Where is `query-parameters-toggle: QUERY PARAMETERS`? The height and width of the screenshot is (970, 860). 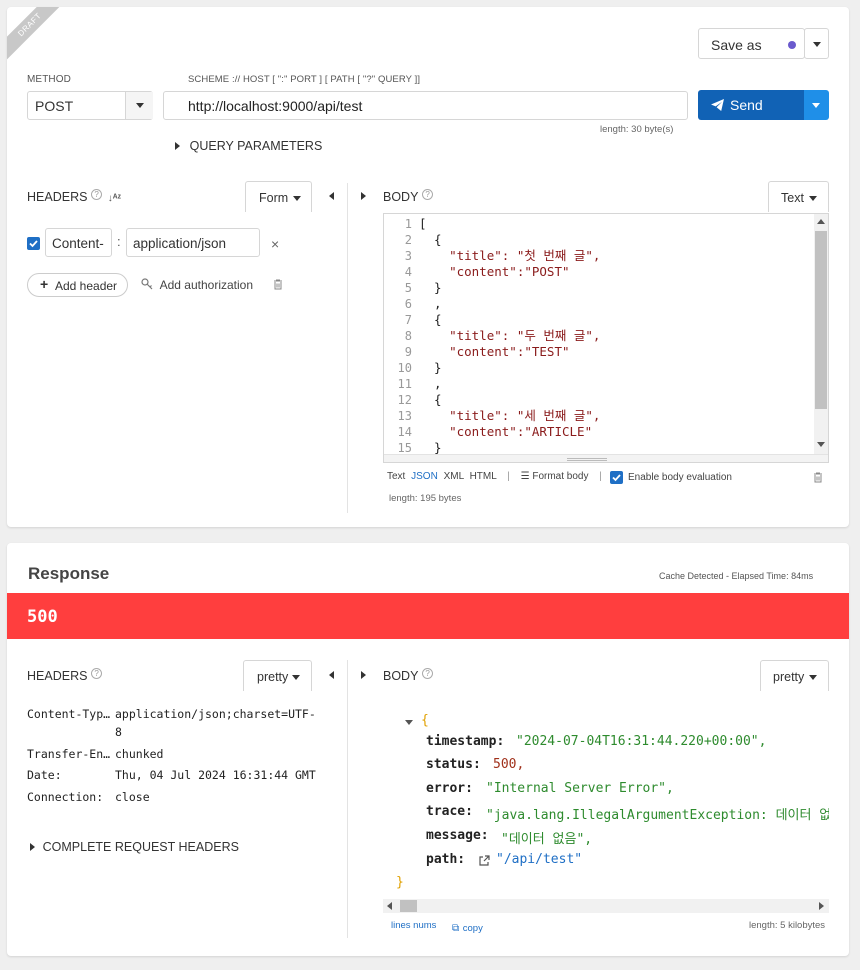 query-parameters-toggle: QUERY PARAMETERS is located at coordinates (248, 146).